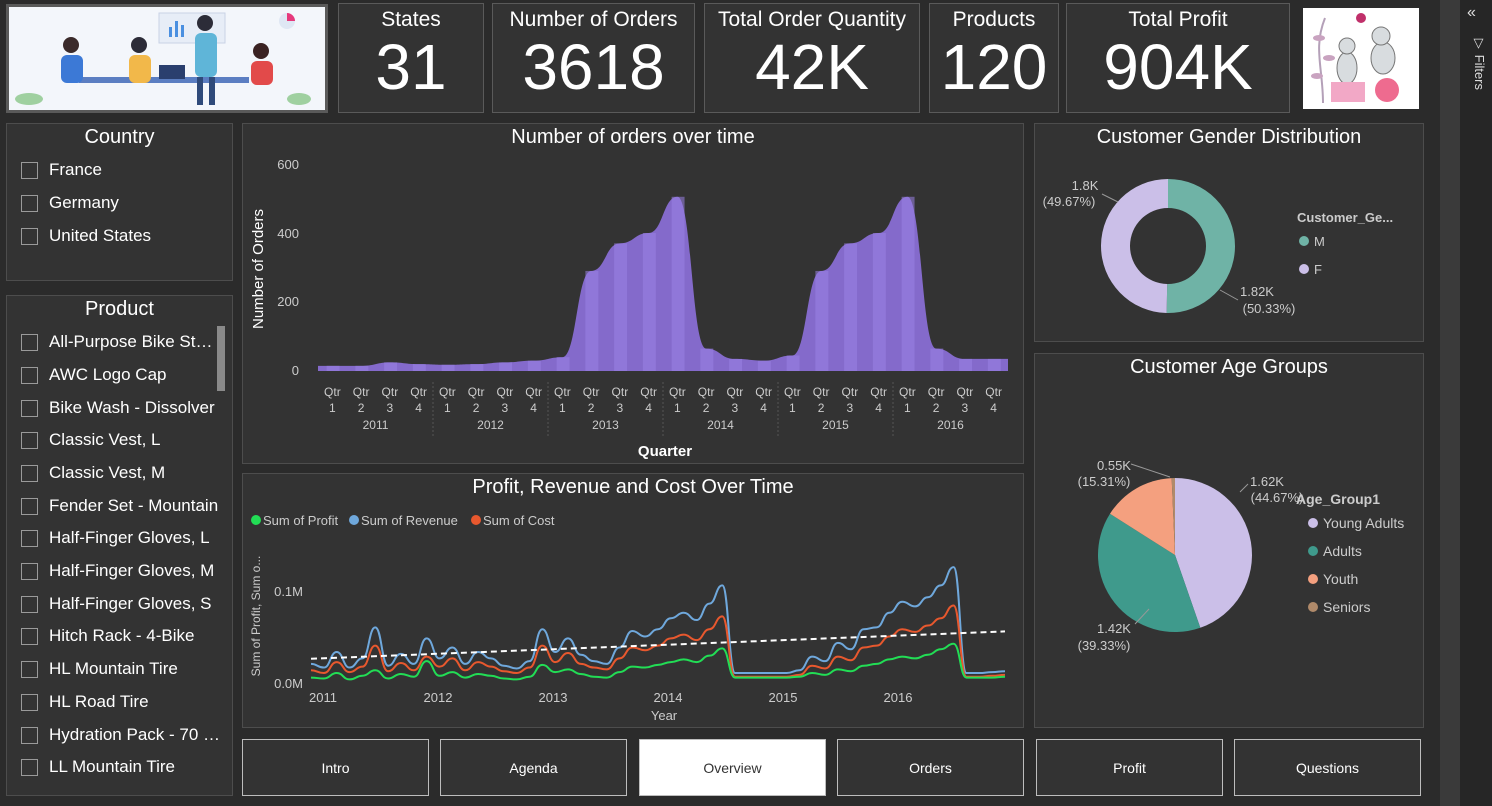  Describe the element at coordinates (112, 766) in the screenshot. I see `product-option-label: LL Mountain Tire` at that location.